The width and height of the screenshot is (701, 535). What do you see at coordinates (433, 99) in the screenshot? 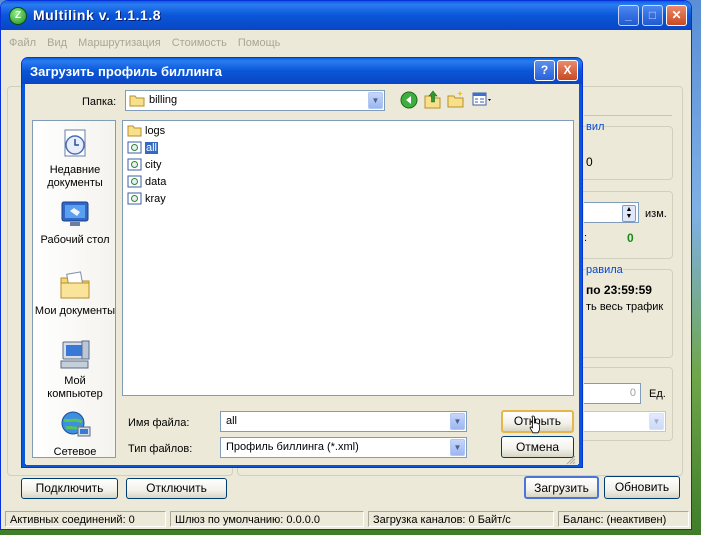
I see `up-folder-icon` at bounding box center [433, 99].